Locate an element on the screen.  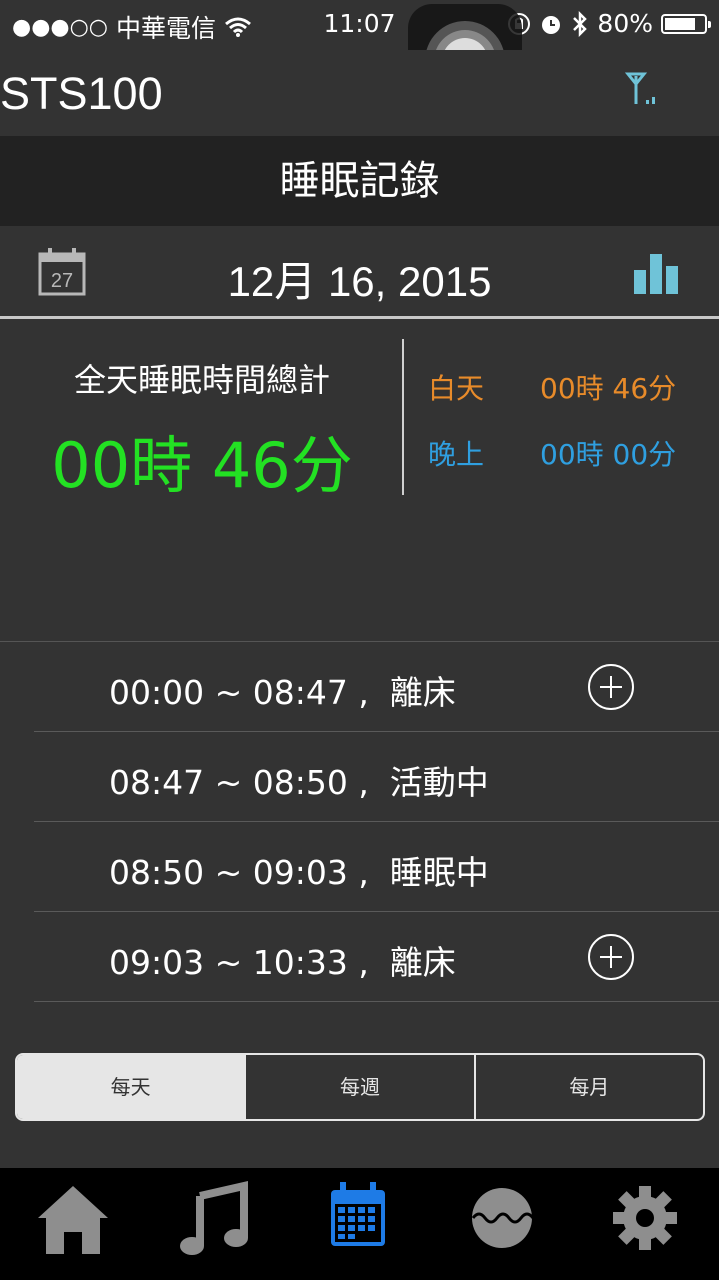
tab-daily: 每天 is located at coordinates (131, 1087).